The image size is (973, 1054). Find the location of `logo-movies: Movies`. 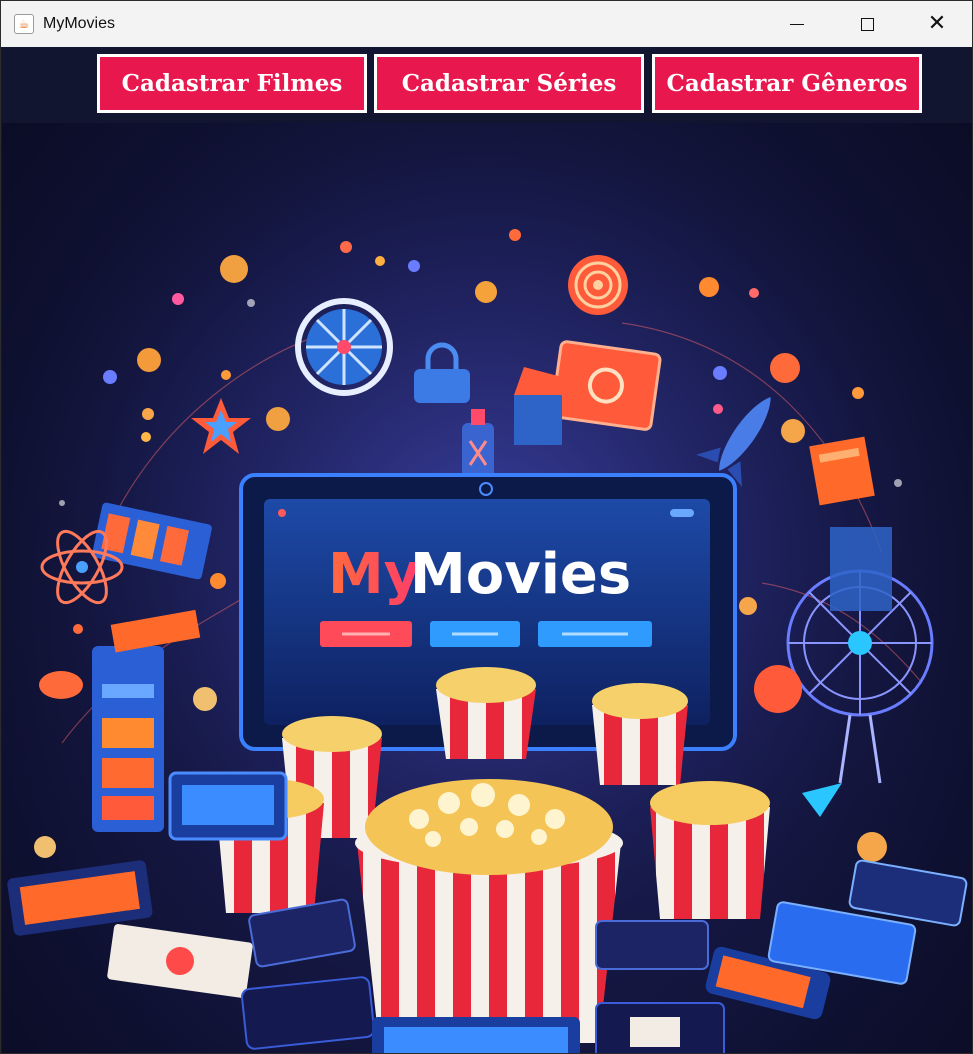

logo-movies: Movies is located at coordinates (520, 574).